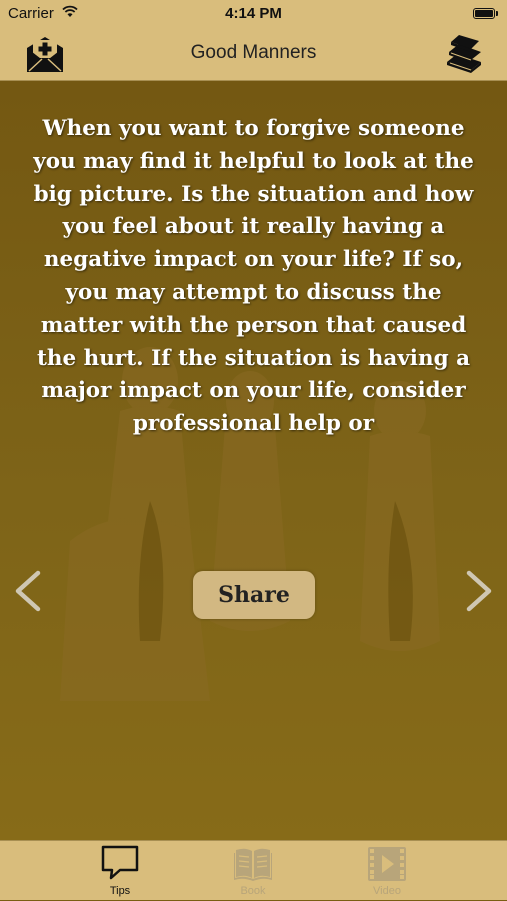 This screenshot has width=507, height=901. I want to click on status-bar: Carrier 4:14 PM, so click(253, 14).